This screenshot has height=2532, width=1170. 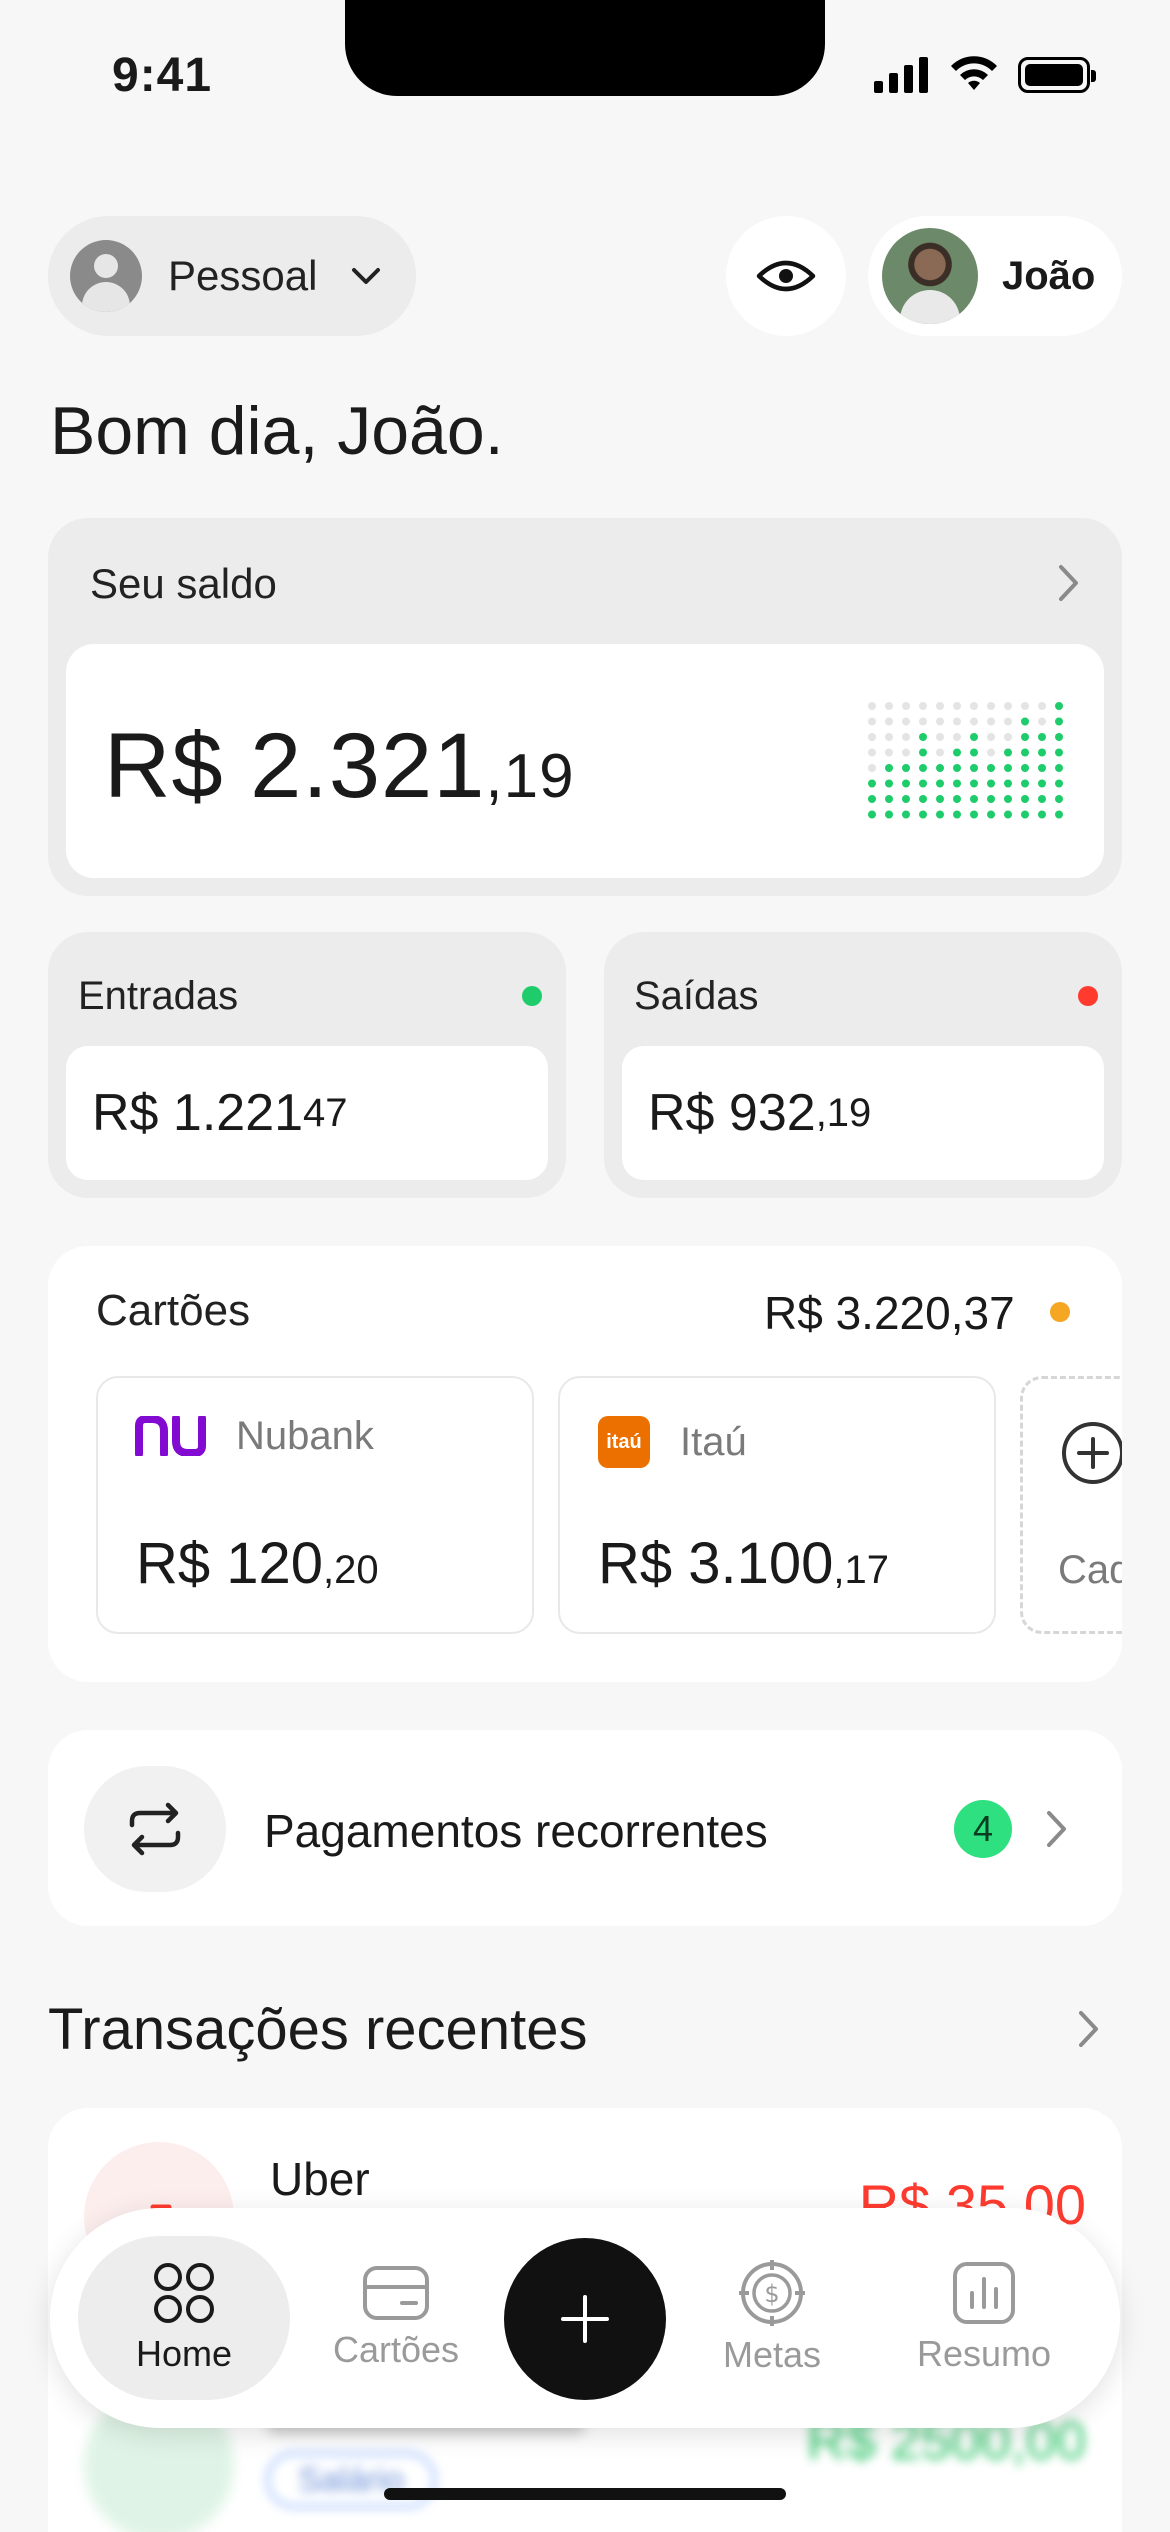 I want to click on expenses-amount-main: R$ 932, so click(x=732, y=1113).